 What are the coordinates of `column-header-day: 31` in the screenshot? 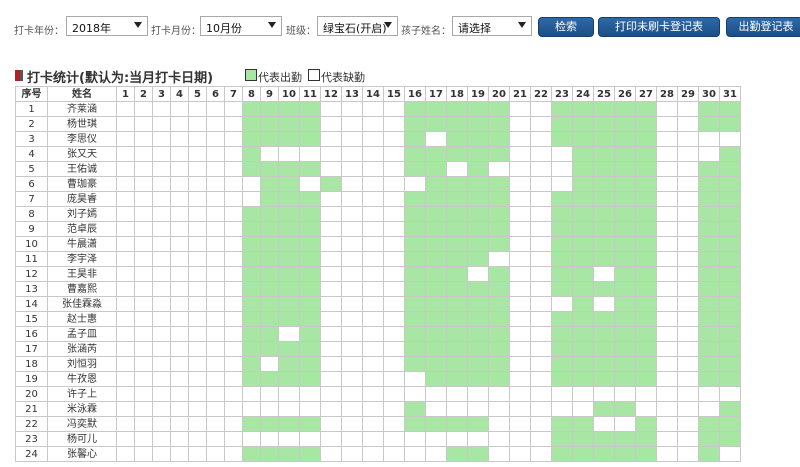 It's located at (730, 94).